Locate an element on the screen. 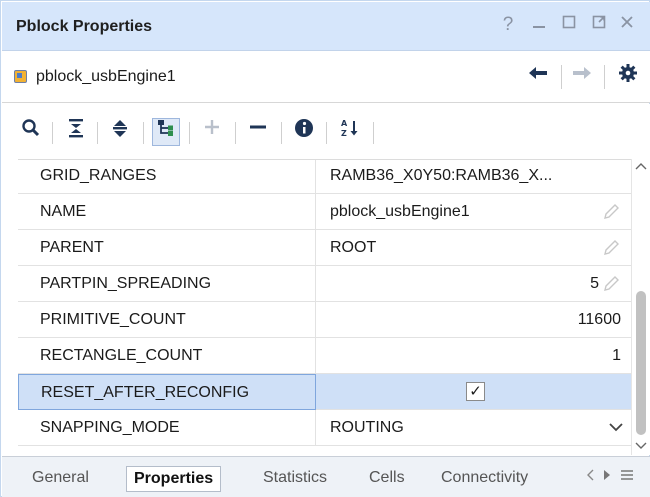 The width and height of the screenshot is (650, 497). property-row-partpin-spreading: PARTPIN_SPREADING 5 is located at coordinates (324, 284).